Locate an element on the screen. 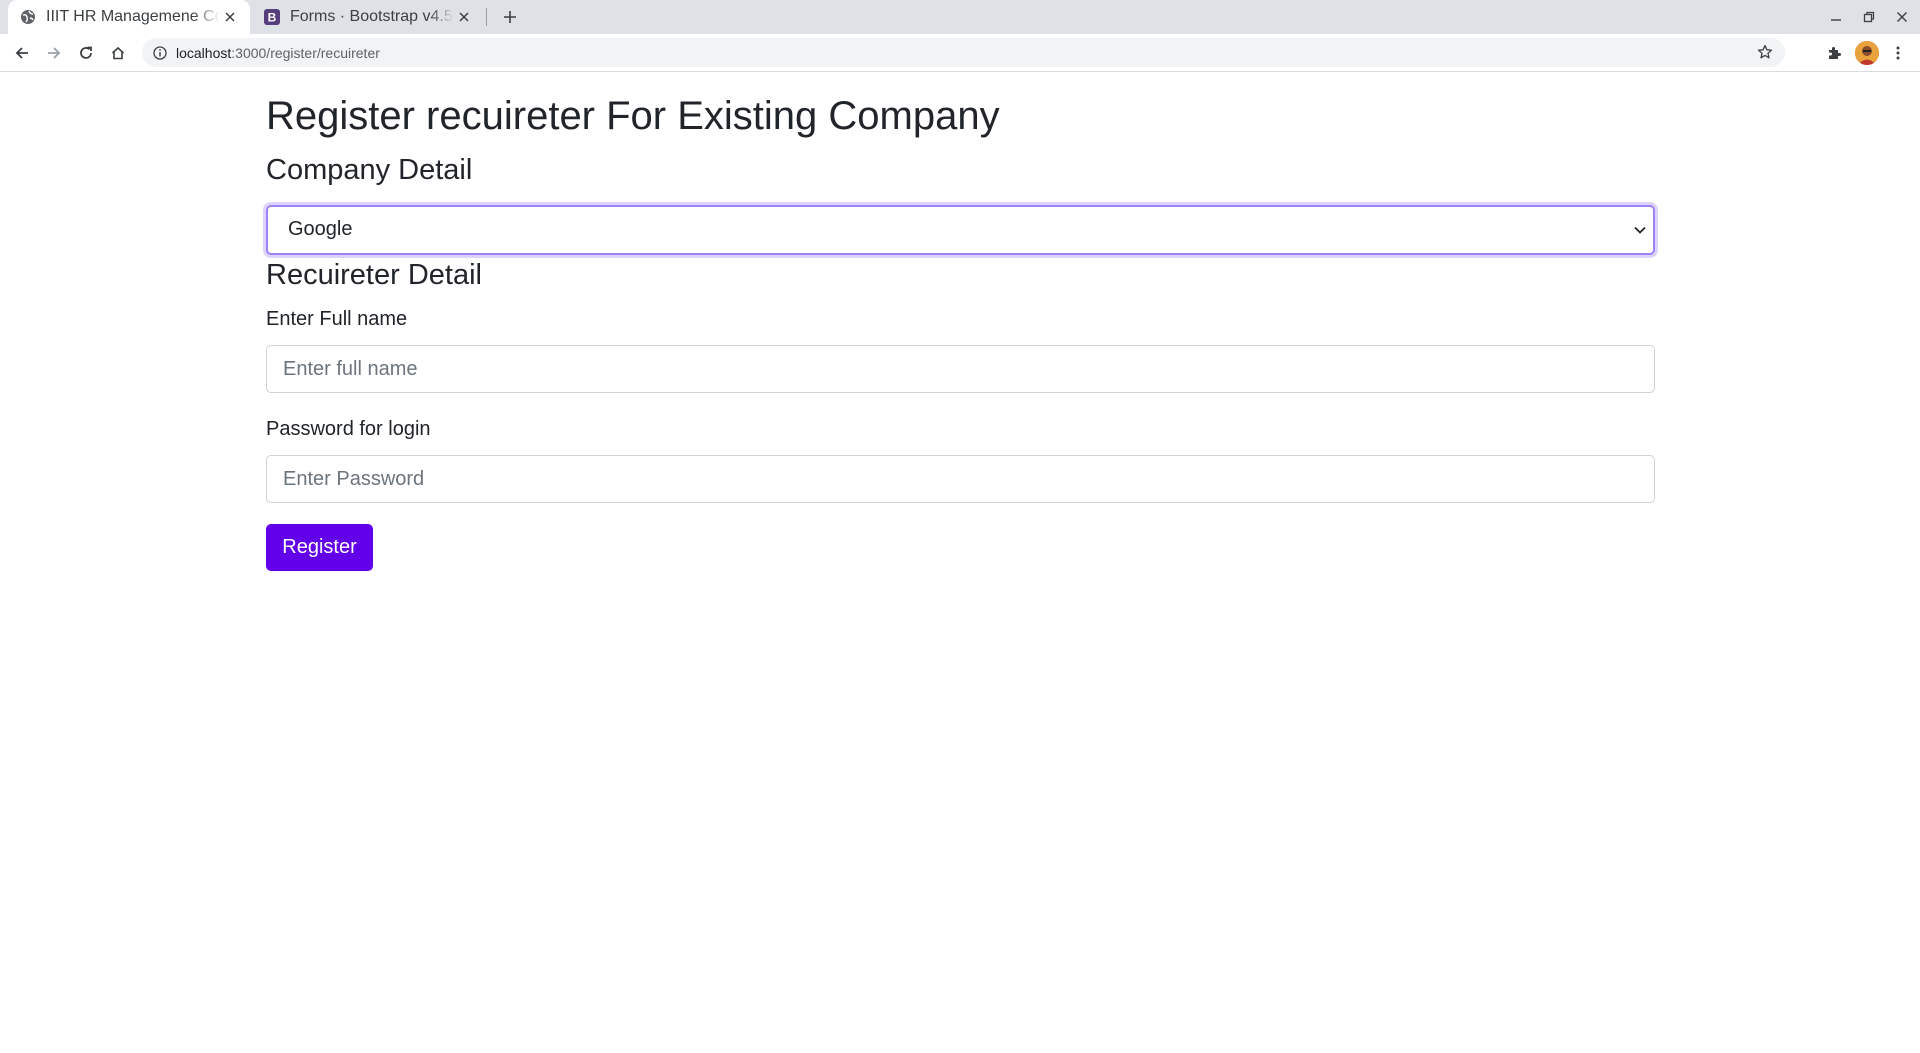  avatar is located at coordinates (1867, 53).